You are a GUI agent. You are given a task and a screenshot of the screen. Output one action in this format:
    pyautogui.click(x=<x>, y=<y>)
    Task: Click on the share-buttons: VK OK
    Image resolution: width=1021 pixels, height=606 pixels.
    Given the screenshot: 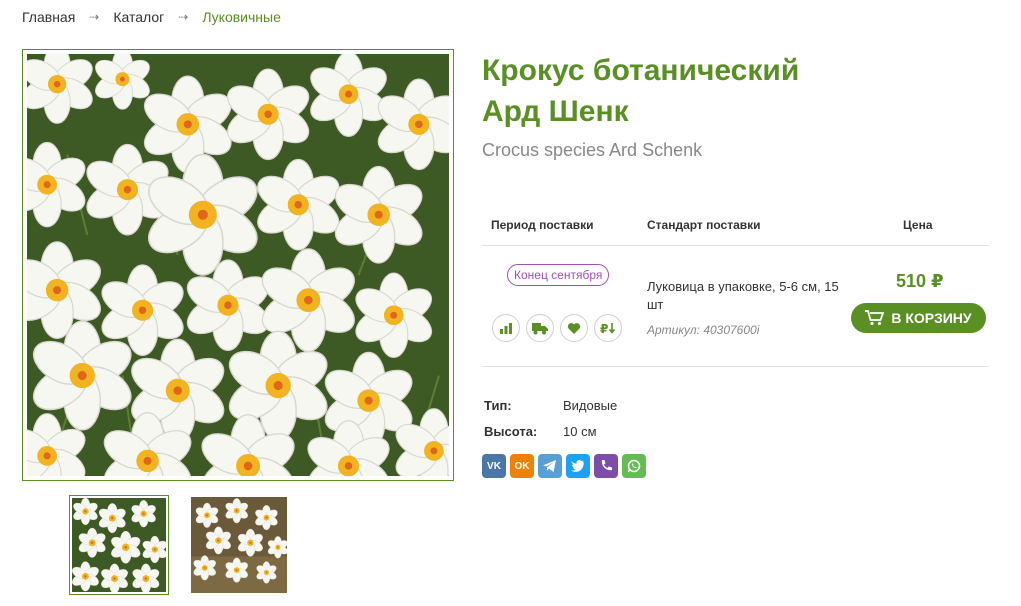 What is the action you would take?
    pyautogui.click(x=564, y=466)
    